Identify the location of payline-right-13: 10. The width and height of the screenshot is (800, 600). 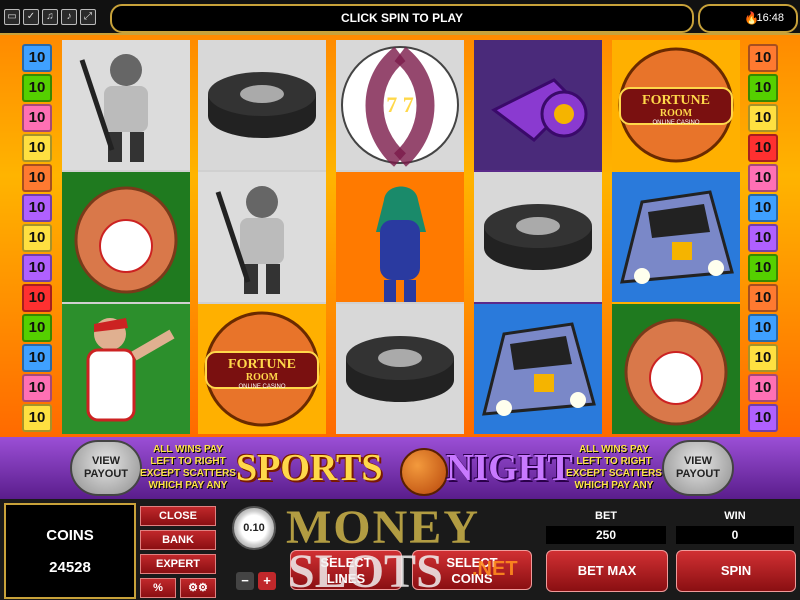
(763, 418).